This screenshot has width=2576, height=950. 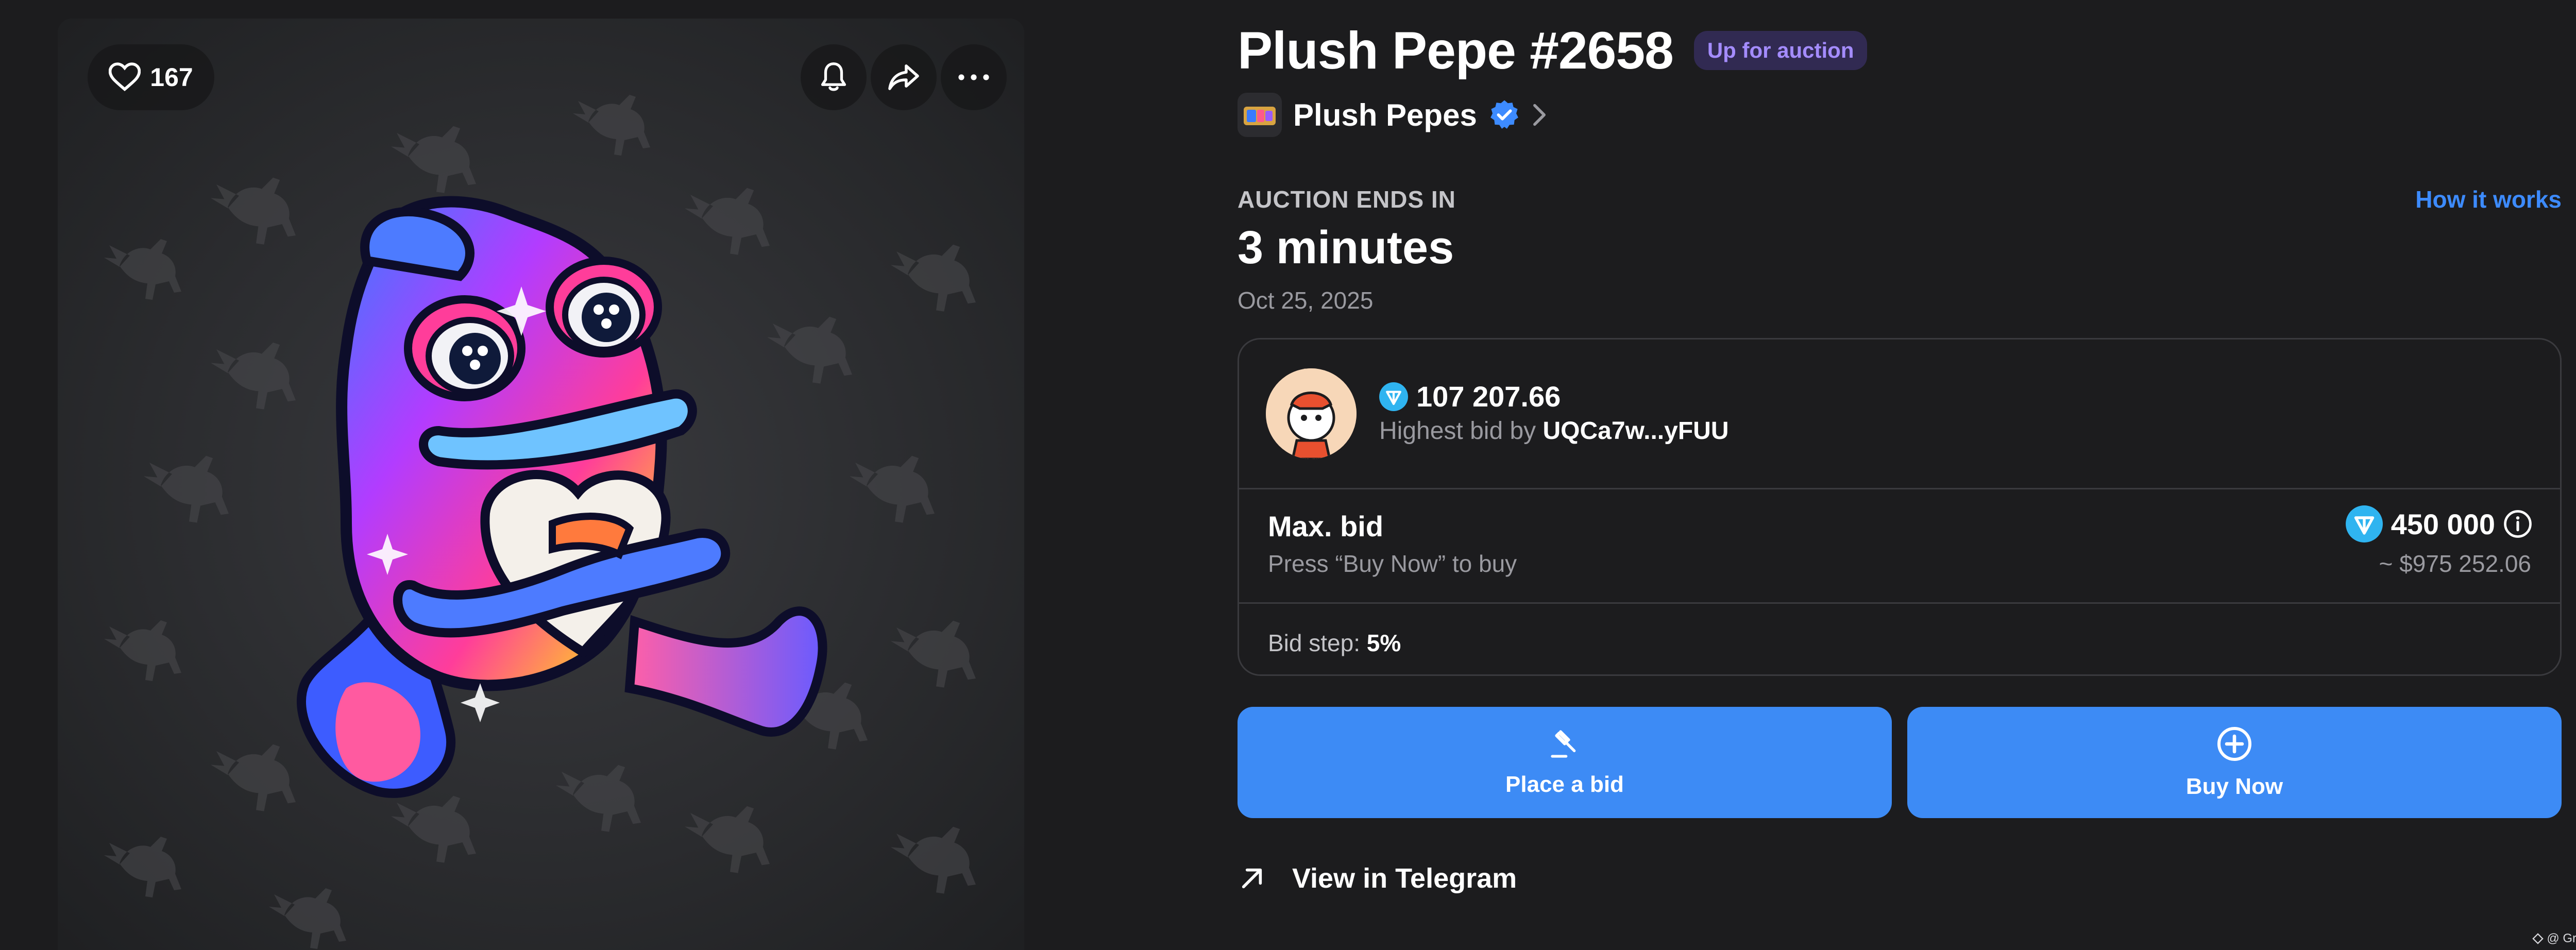 What do you see at coordinates (1899, 414) in the screenshot?
I see `highest-bid-section: 107 207.66 Highest bid by UQCa7w...yFUU` at bounding box center [1899, 414].